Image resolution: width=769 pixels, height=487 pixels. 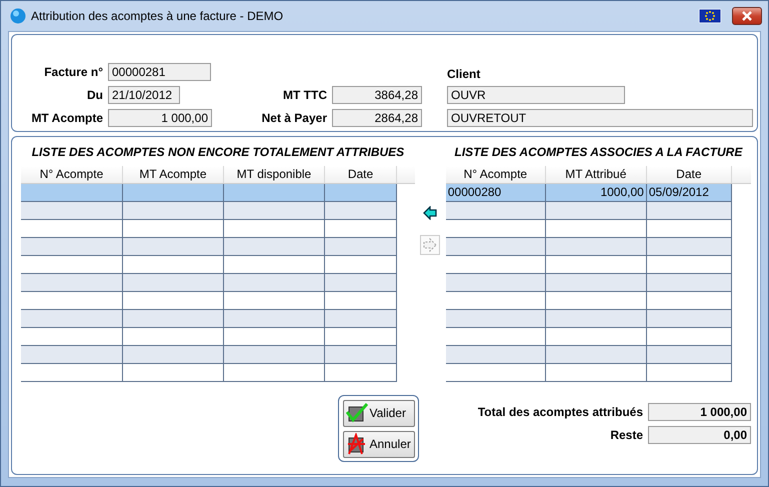 I want to click on amount-field: 2864,28, so click(x=377, y=118).